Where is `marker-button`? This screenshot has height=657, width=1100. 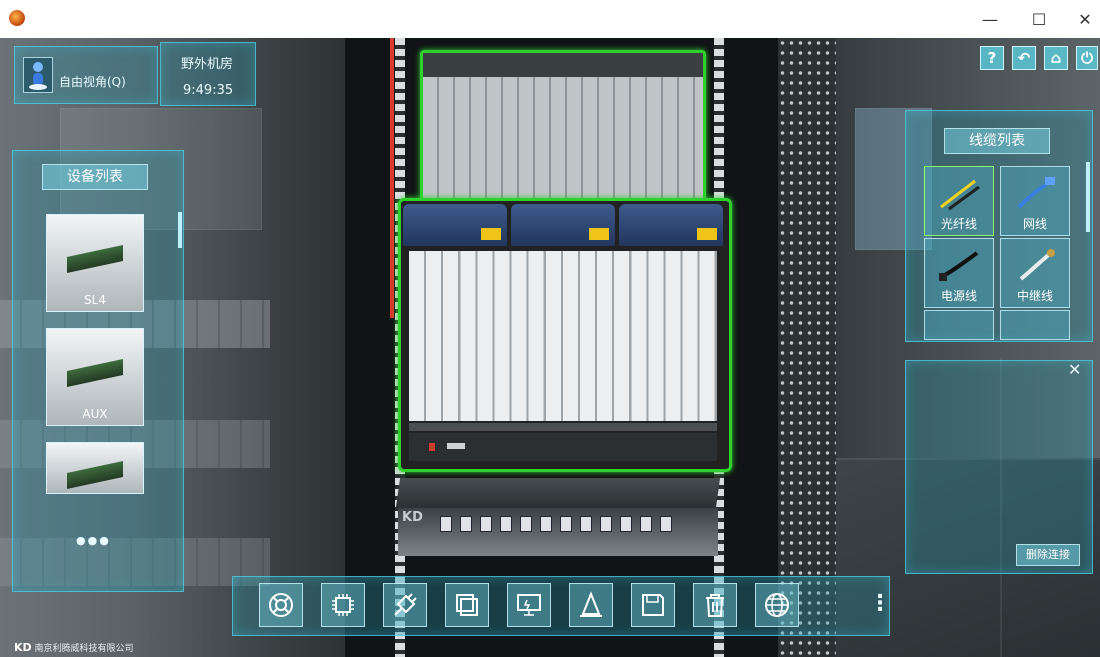
marker-button is located at coordinates (591, 605).